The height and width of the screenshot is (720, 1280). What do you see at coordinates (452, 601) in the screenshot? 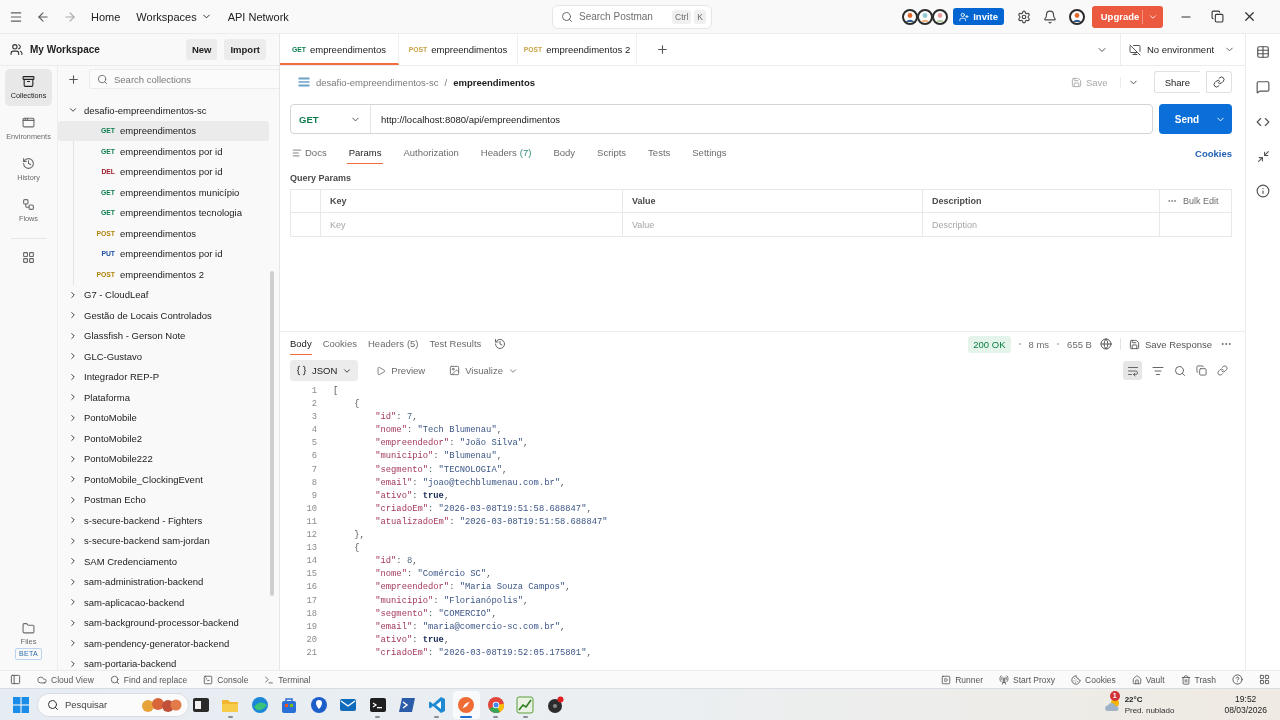
I see `code-line: "municipio": "Florianópolis",` at bounding box center [452, 601].